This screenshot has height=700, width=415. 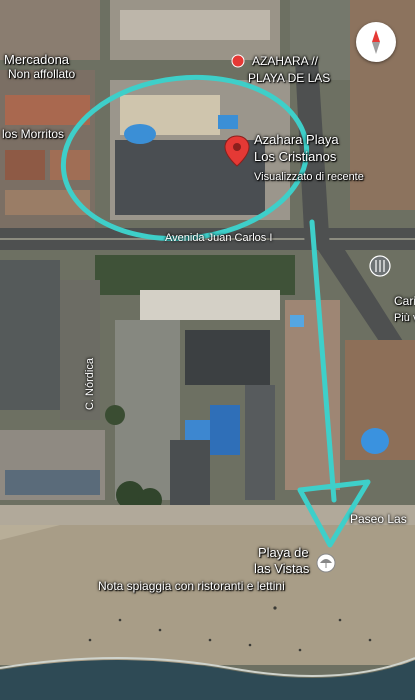 What do you see at coordinates (36, 59) in the screenshot?
I see `poi-label-mercadona: Mercadona` at bounding box center [36, 59].